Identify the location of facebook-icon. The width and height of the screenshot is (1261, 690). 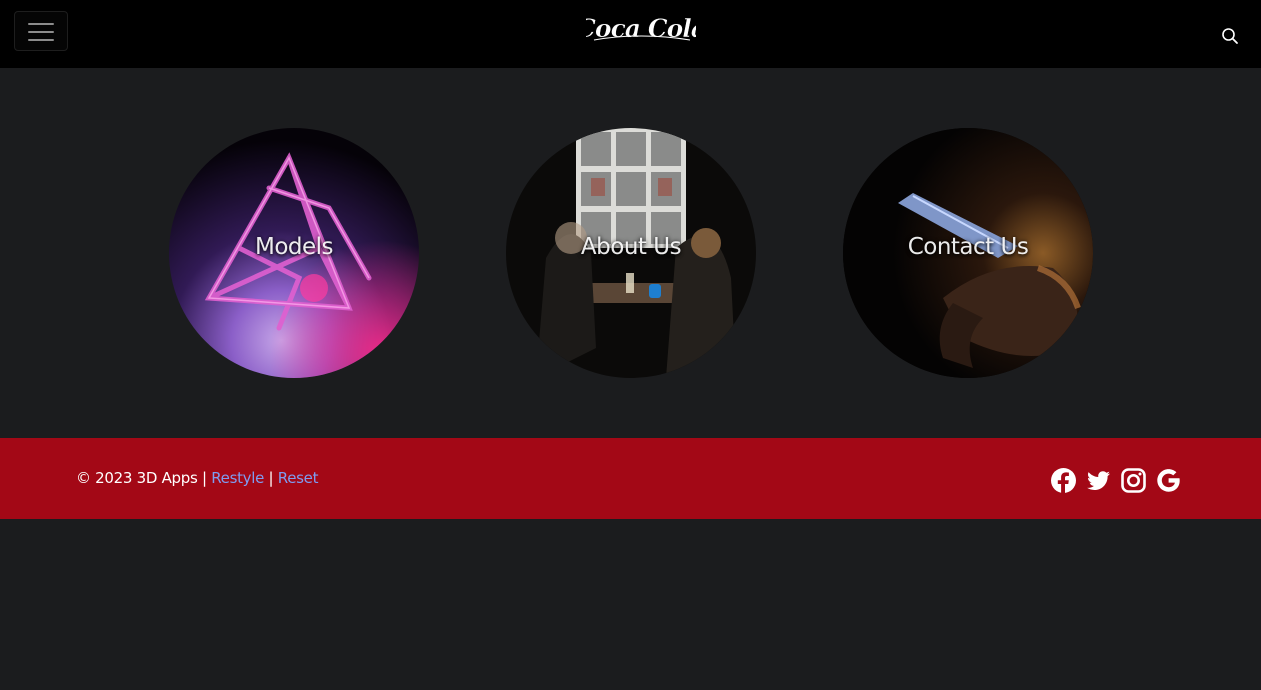
(1063, 480).